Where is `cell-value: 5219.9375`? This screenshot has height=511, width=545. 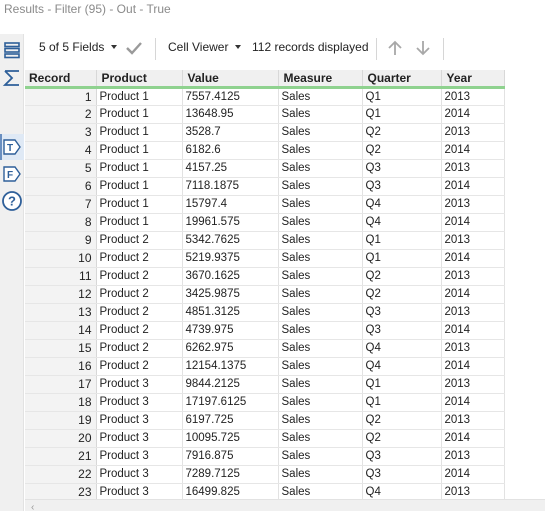 cell-value: 5219.9375 is located at coordinates (230, 258).